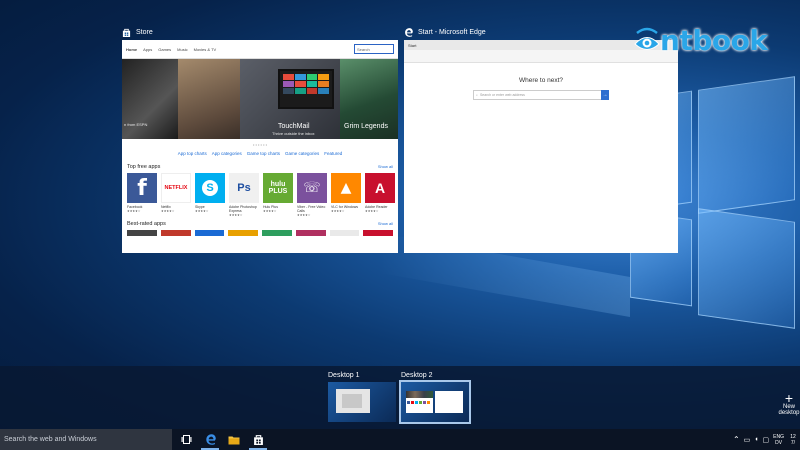 The width and height of the screenshot is (800, 450). What do you see at coordinates (244, 188) in the screenshot?
I see `photoshop-express-icon: Ps` at bounding box center [244, 188].